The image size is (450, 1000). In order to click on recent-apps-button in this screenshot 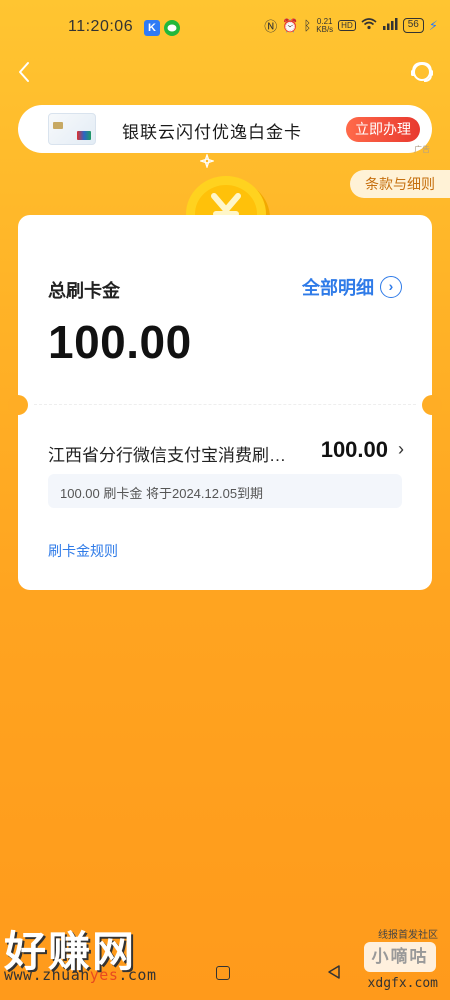, I will do `click(223, 973)`.